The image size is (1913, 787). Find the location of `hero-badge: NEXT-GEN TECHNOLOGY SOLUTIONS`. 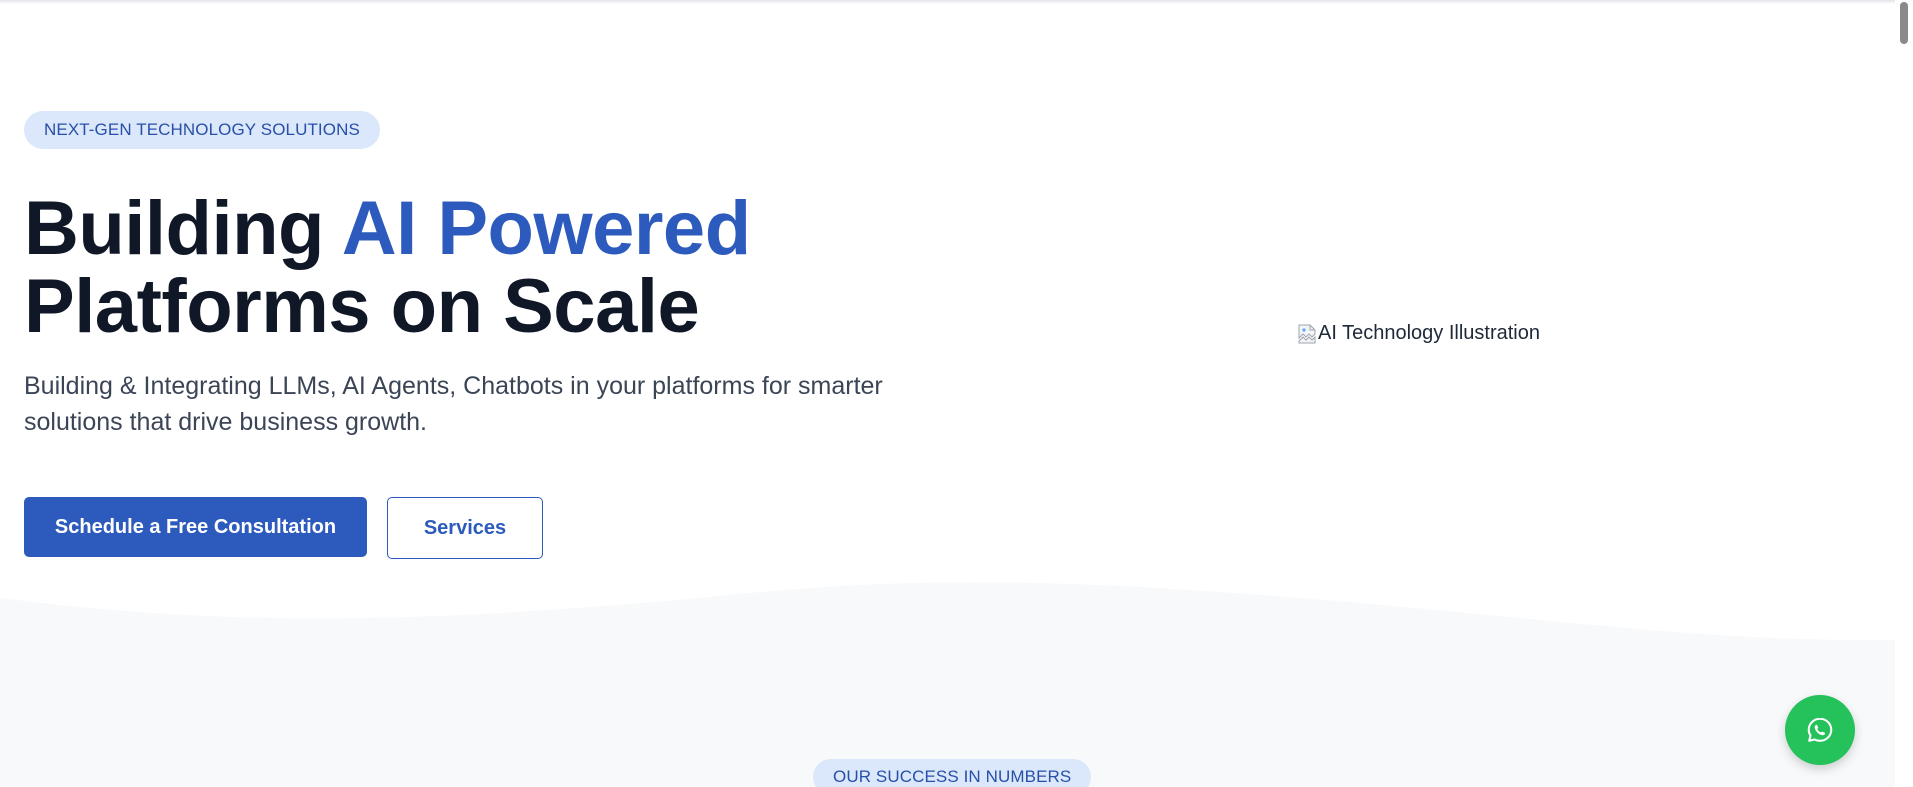

hero-badge: NEXT-GEN TECHNOLOGY SOLUTIONS is located at coordinates (202, 130).